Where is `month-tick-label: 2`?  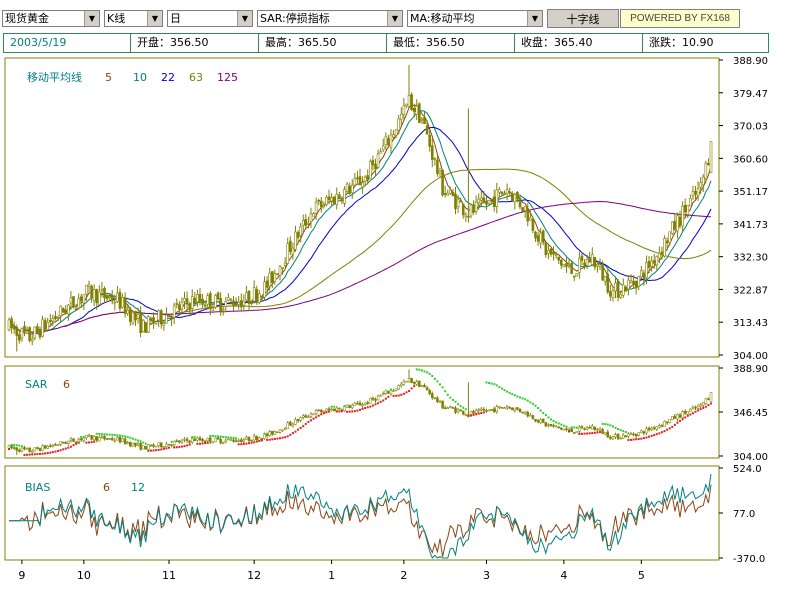
month-tick-label: 2 is located at coordinates (403, 575).